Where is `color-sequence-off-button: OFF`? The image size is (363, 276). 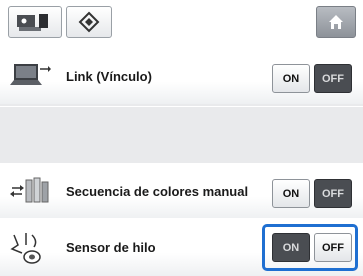
color-sequence-off-button: OFF is located at coordinates (333, 193).